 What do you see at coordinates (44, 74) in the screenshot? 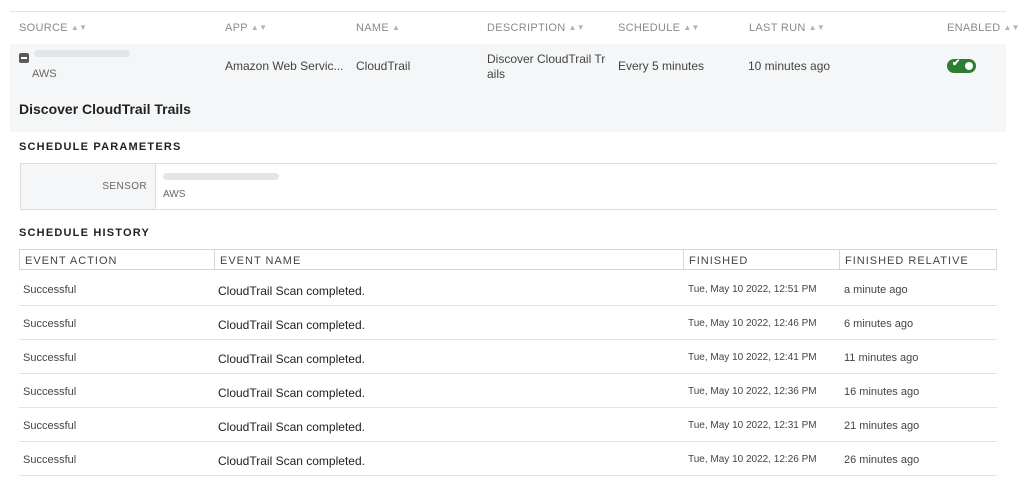
I see `source-sub-label: AWS` at bounding box center [44, 74].